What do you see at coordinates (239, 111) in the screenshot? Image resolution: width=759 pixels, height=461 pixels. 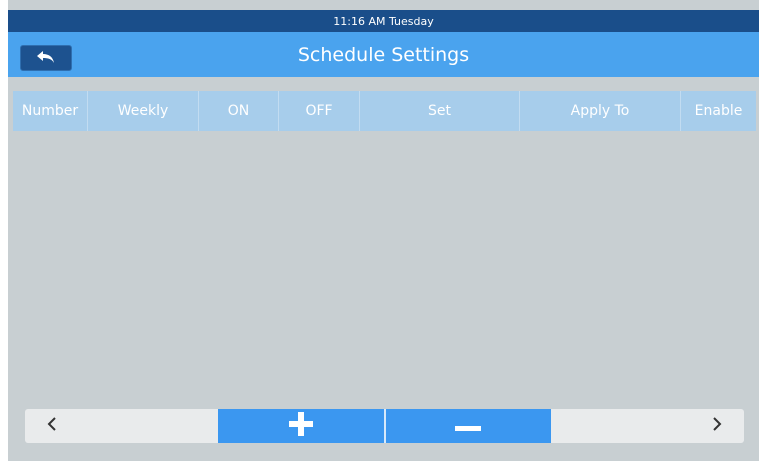 I see `column-header-on: ON` at bounding box center [239, 111].